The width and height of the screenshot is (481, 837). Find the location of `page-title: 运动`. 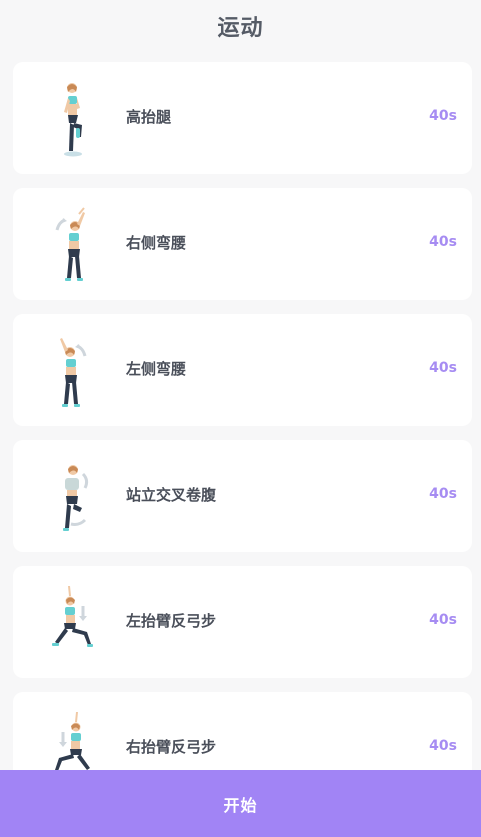

page-title: 运动 is located at coordinates (240, 28).